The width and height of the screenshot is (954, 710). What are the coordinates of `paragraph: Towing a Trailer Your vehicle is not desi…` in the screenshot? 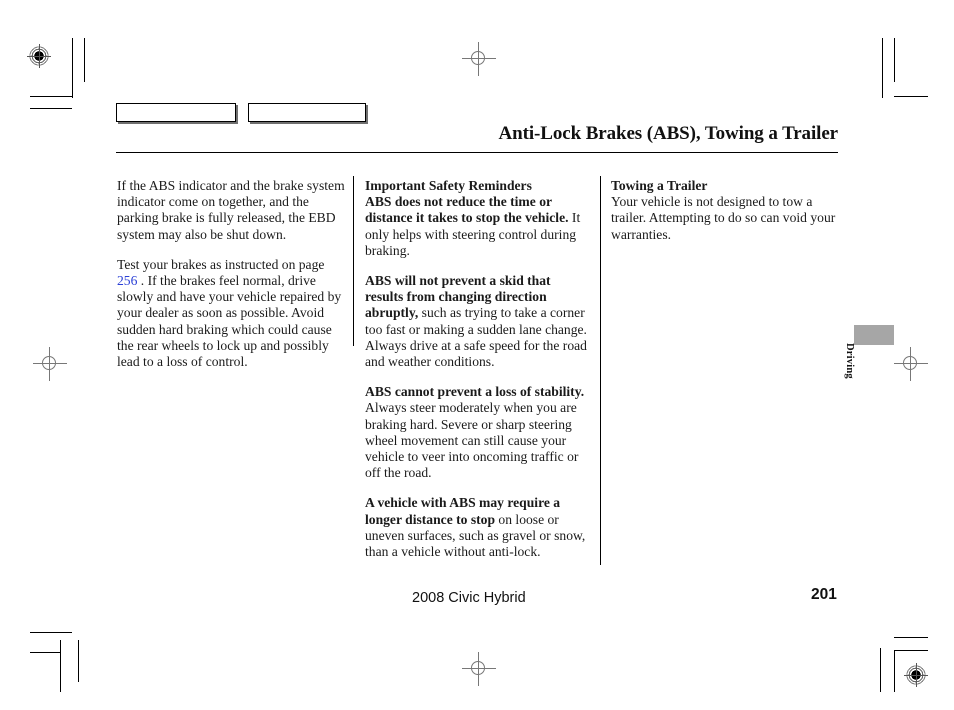 It's located at (727, 210).